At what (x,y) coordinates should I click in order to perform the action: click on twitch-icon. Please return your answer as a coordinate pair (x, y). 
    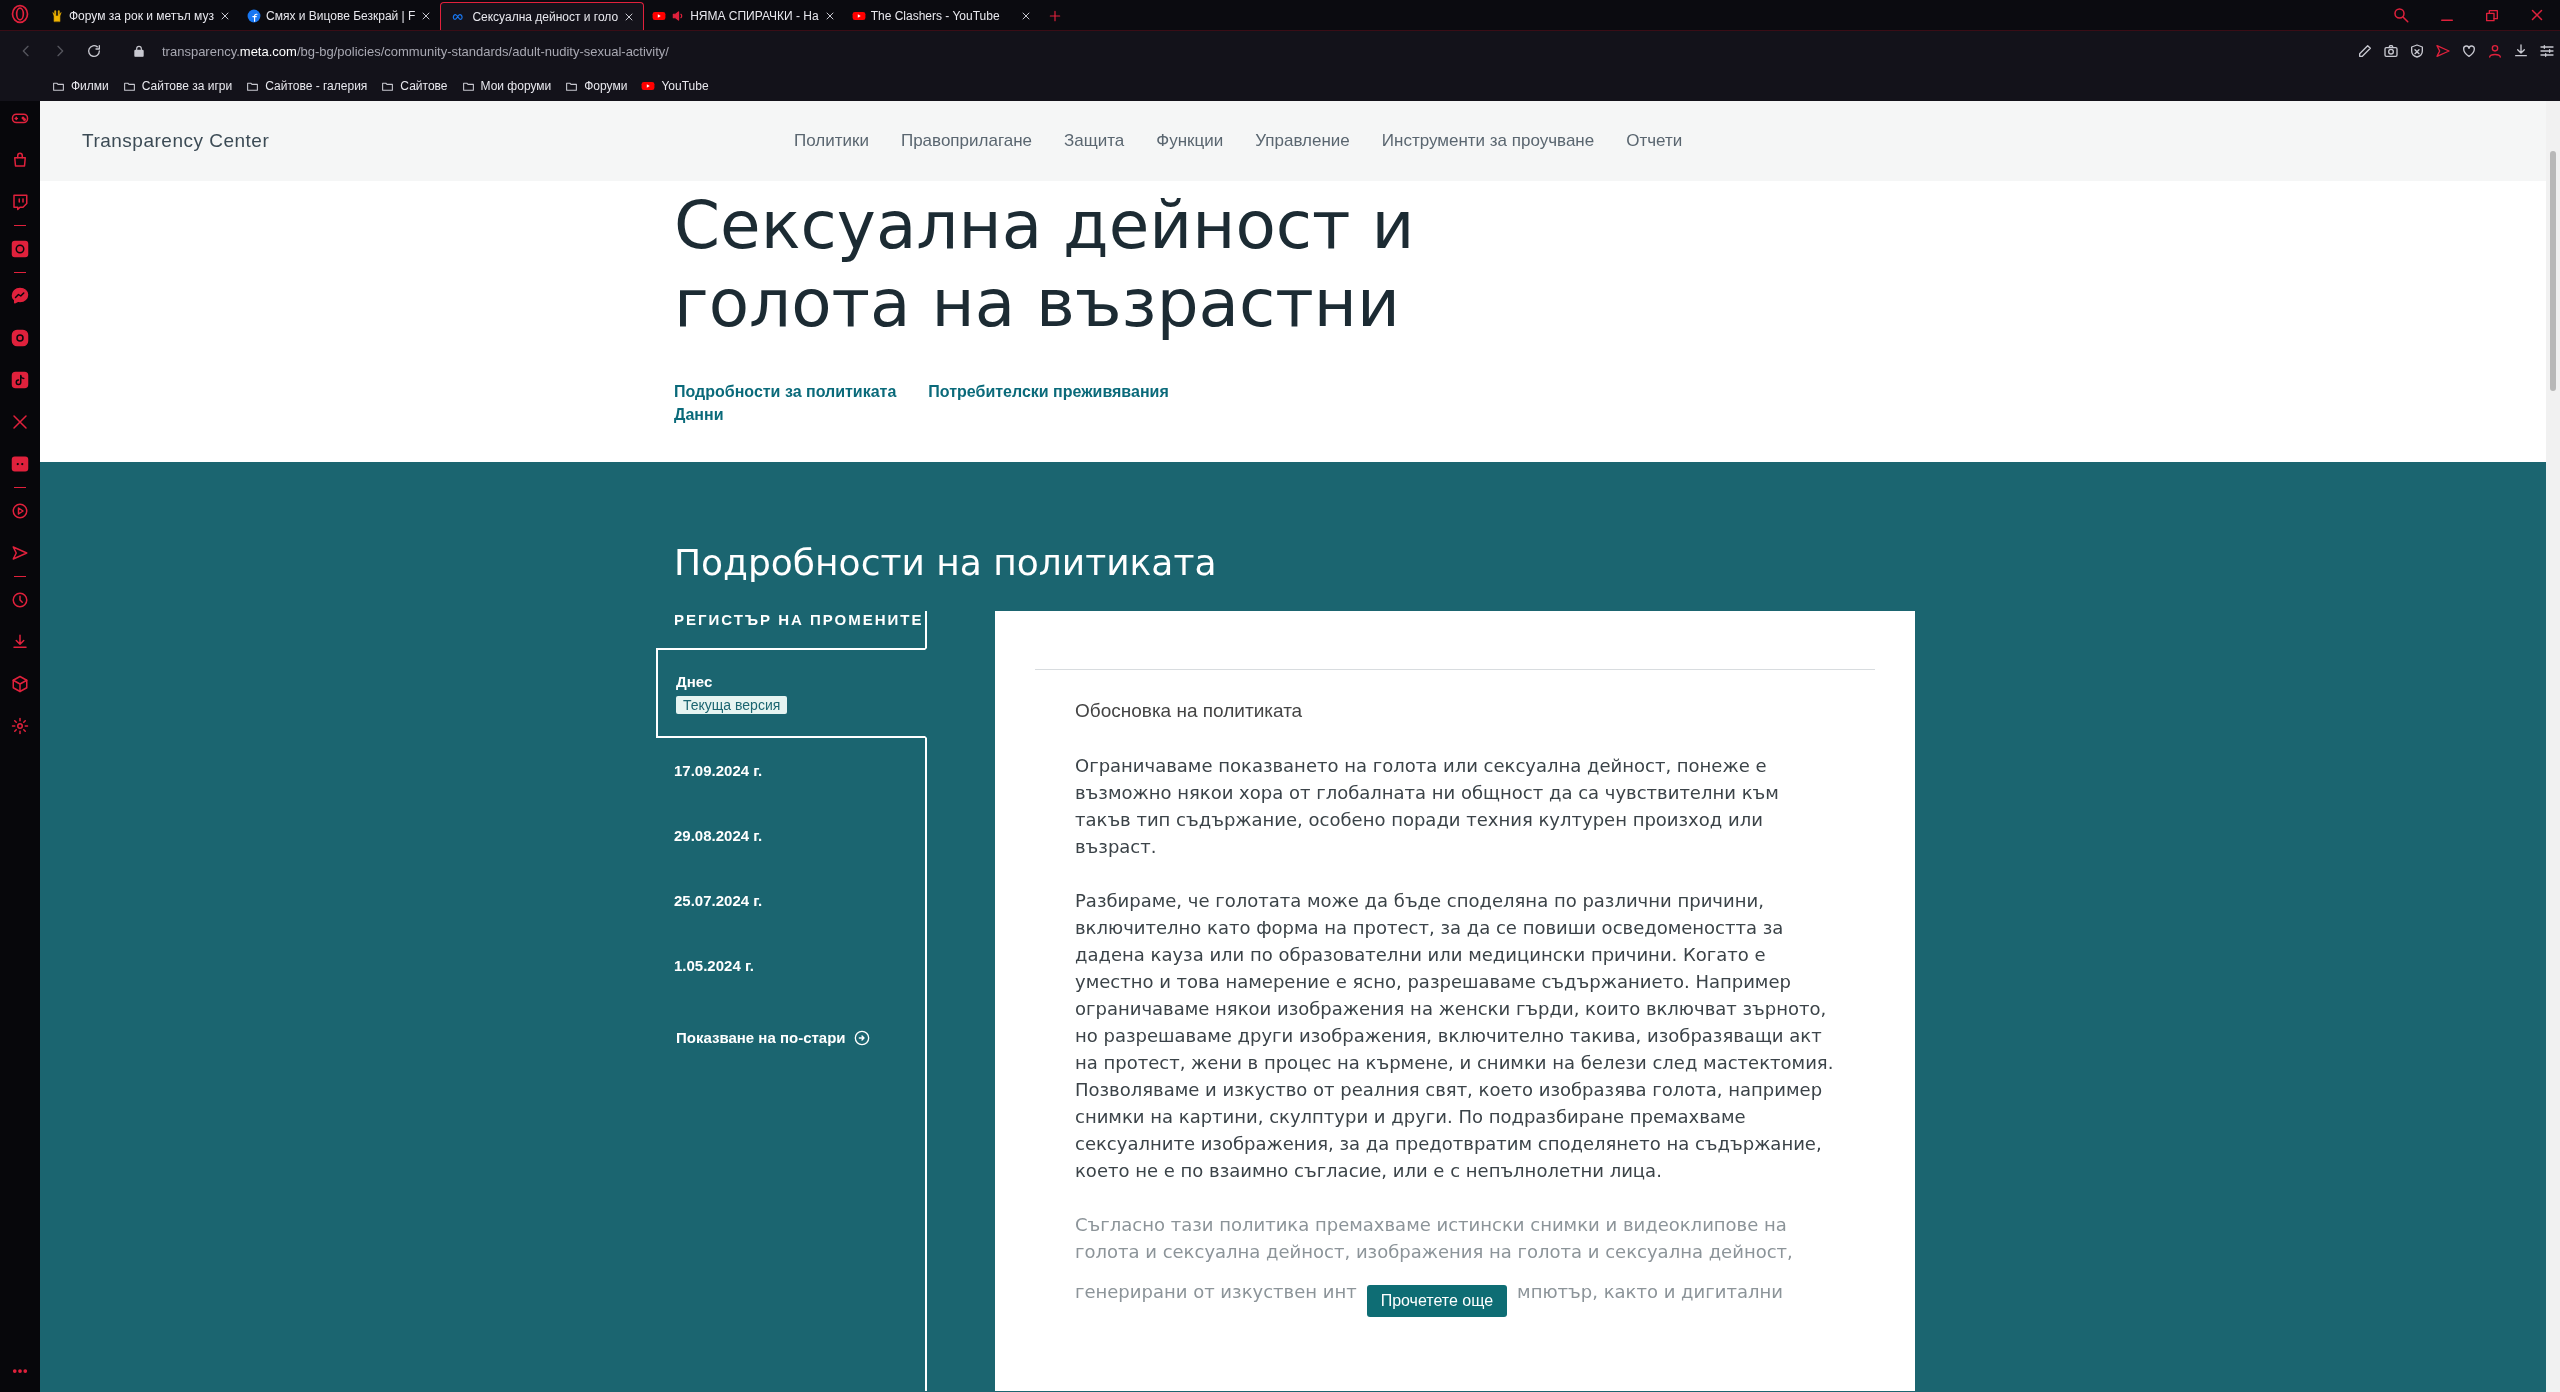
    Looking at the image, I should click on (20, 202).